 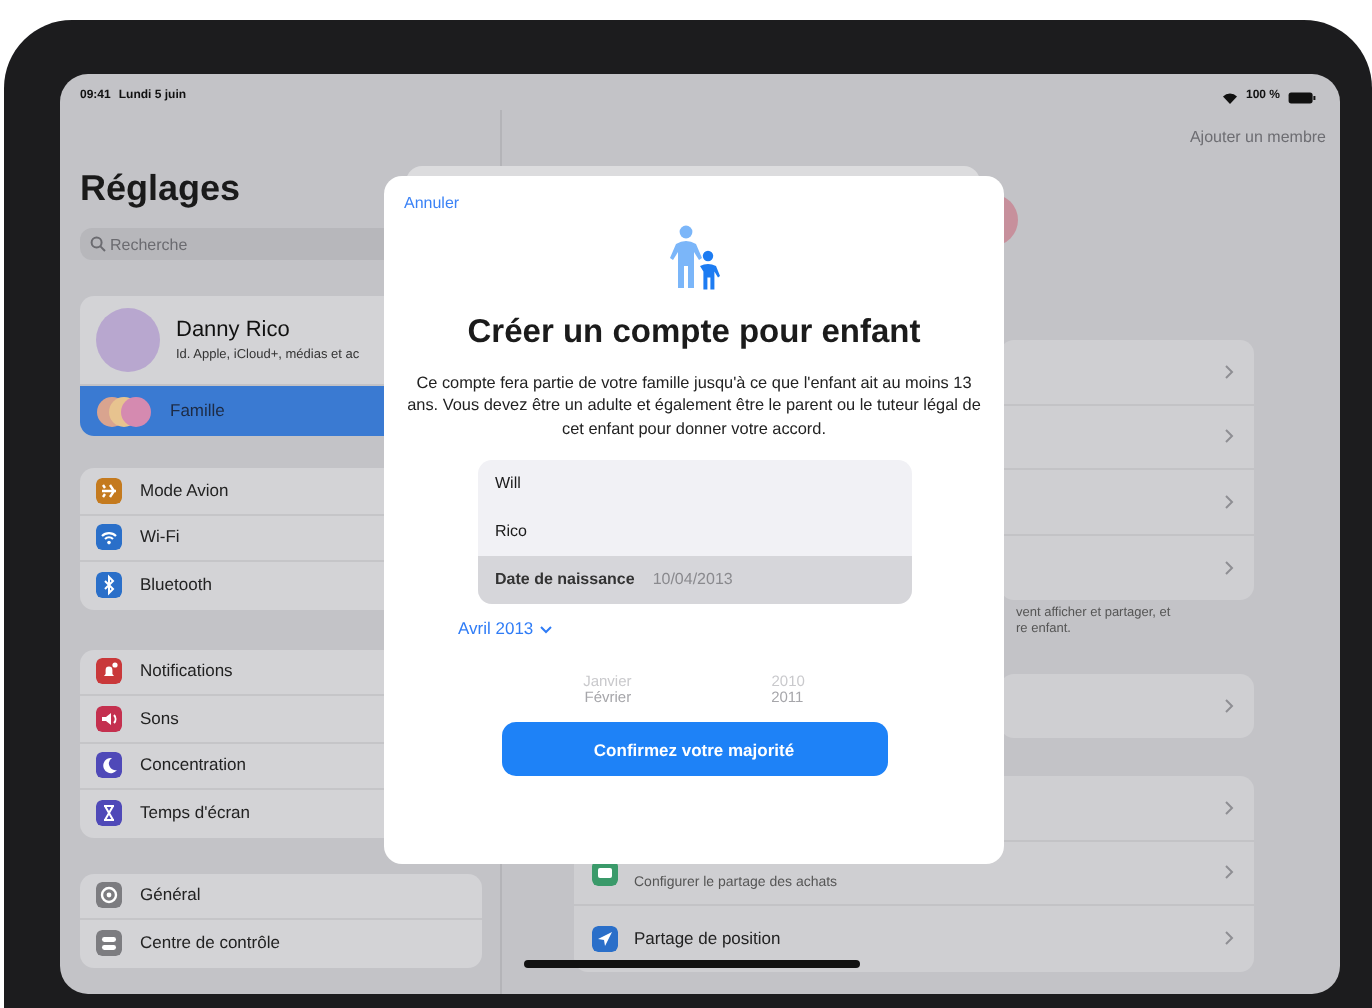 What do you see at coordinates (1302, 97) in the screenshot?
I see `battery-icon` at bounding box center [1302, 97].